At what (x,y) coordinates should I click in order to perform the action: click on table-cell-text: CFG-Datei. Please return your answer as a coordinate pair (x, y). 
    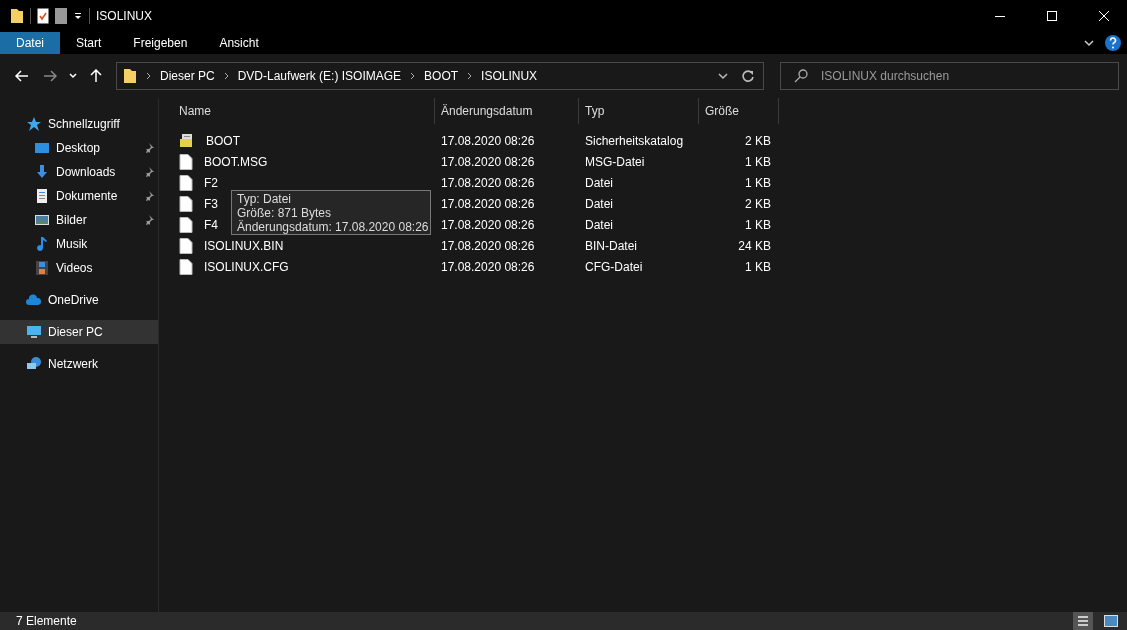
    Looking at the image, I should click on (614, 266).